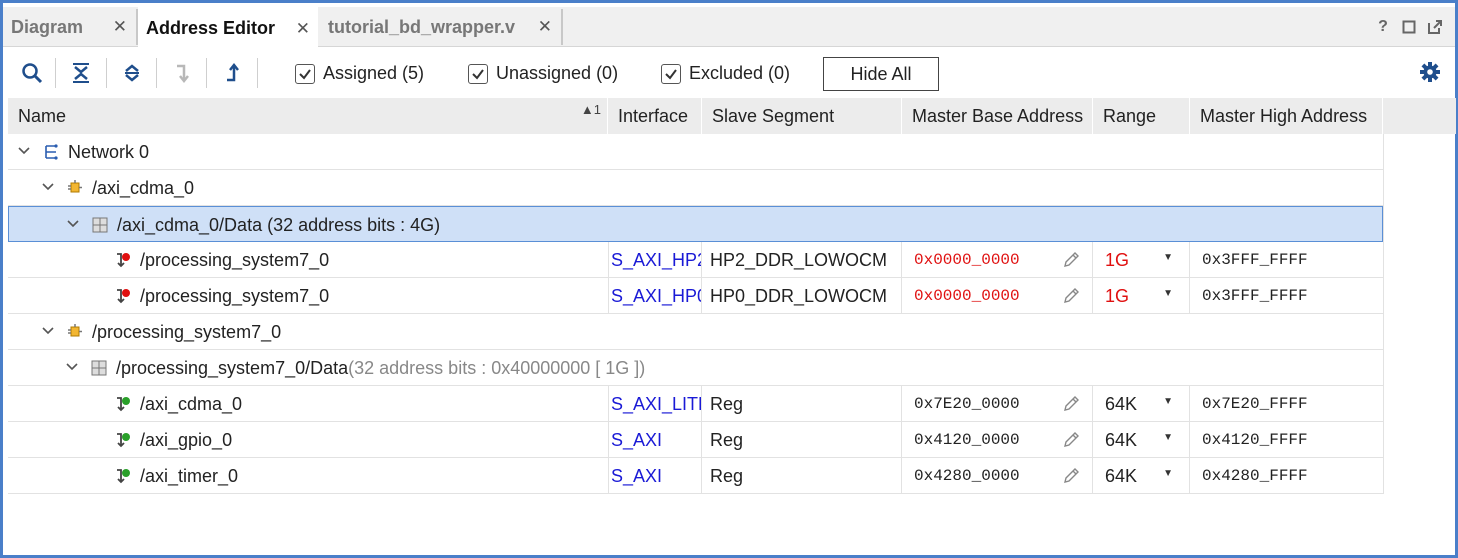  Describe the element at coordinates (1383, 26) in the screenshot. I see `help-icon: ?` at that location.